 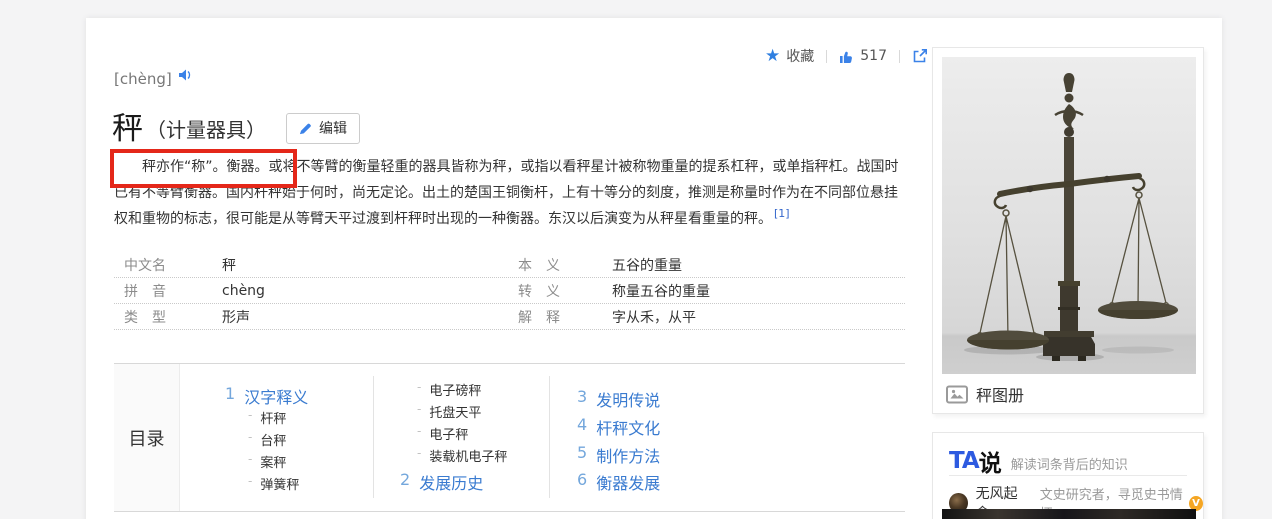 What do you see at coordinates (582, 479) in the screenshot?
I see `toc-section-number: 6` at bounding box center [582, 479].